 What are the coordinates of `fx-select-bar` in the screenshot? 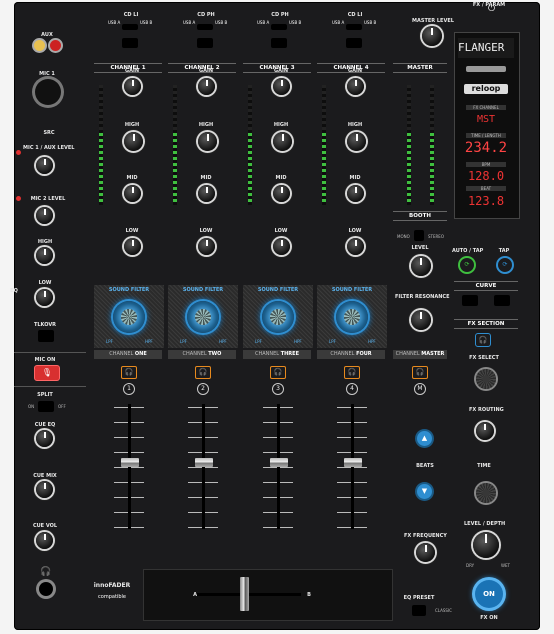 It's located at (486, 69).